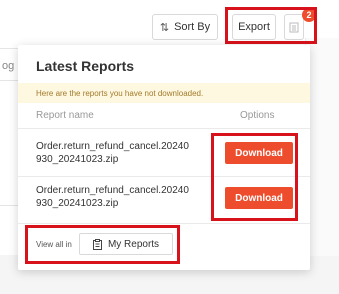 This screenshot has height=294, width=339. I want to click on popover-title: Latest Reports, so click(85, 66).